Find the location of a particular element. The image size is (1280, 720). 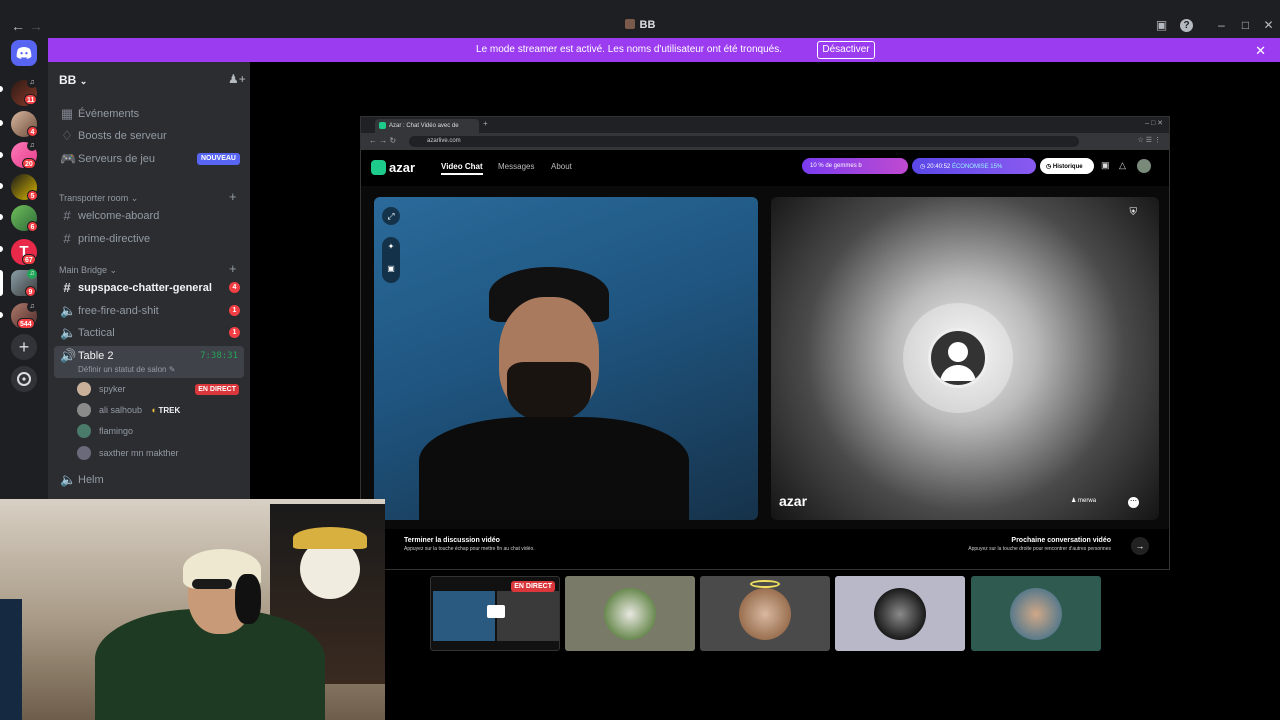

profile-avatar is located at coordinates (1144, 166).